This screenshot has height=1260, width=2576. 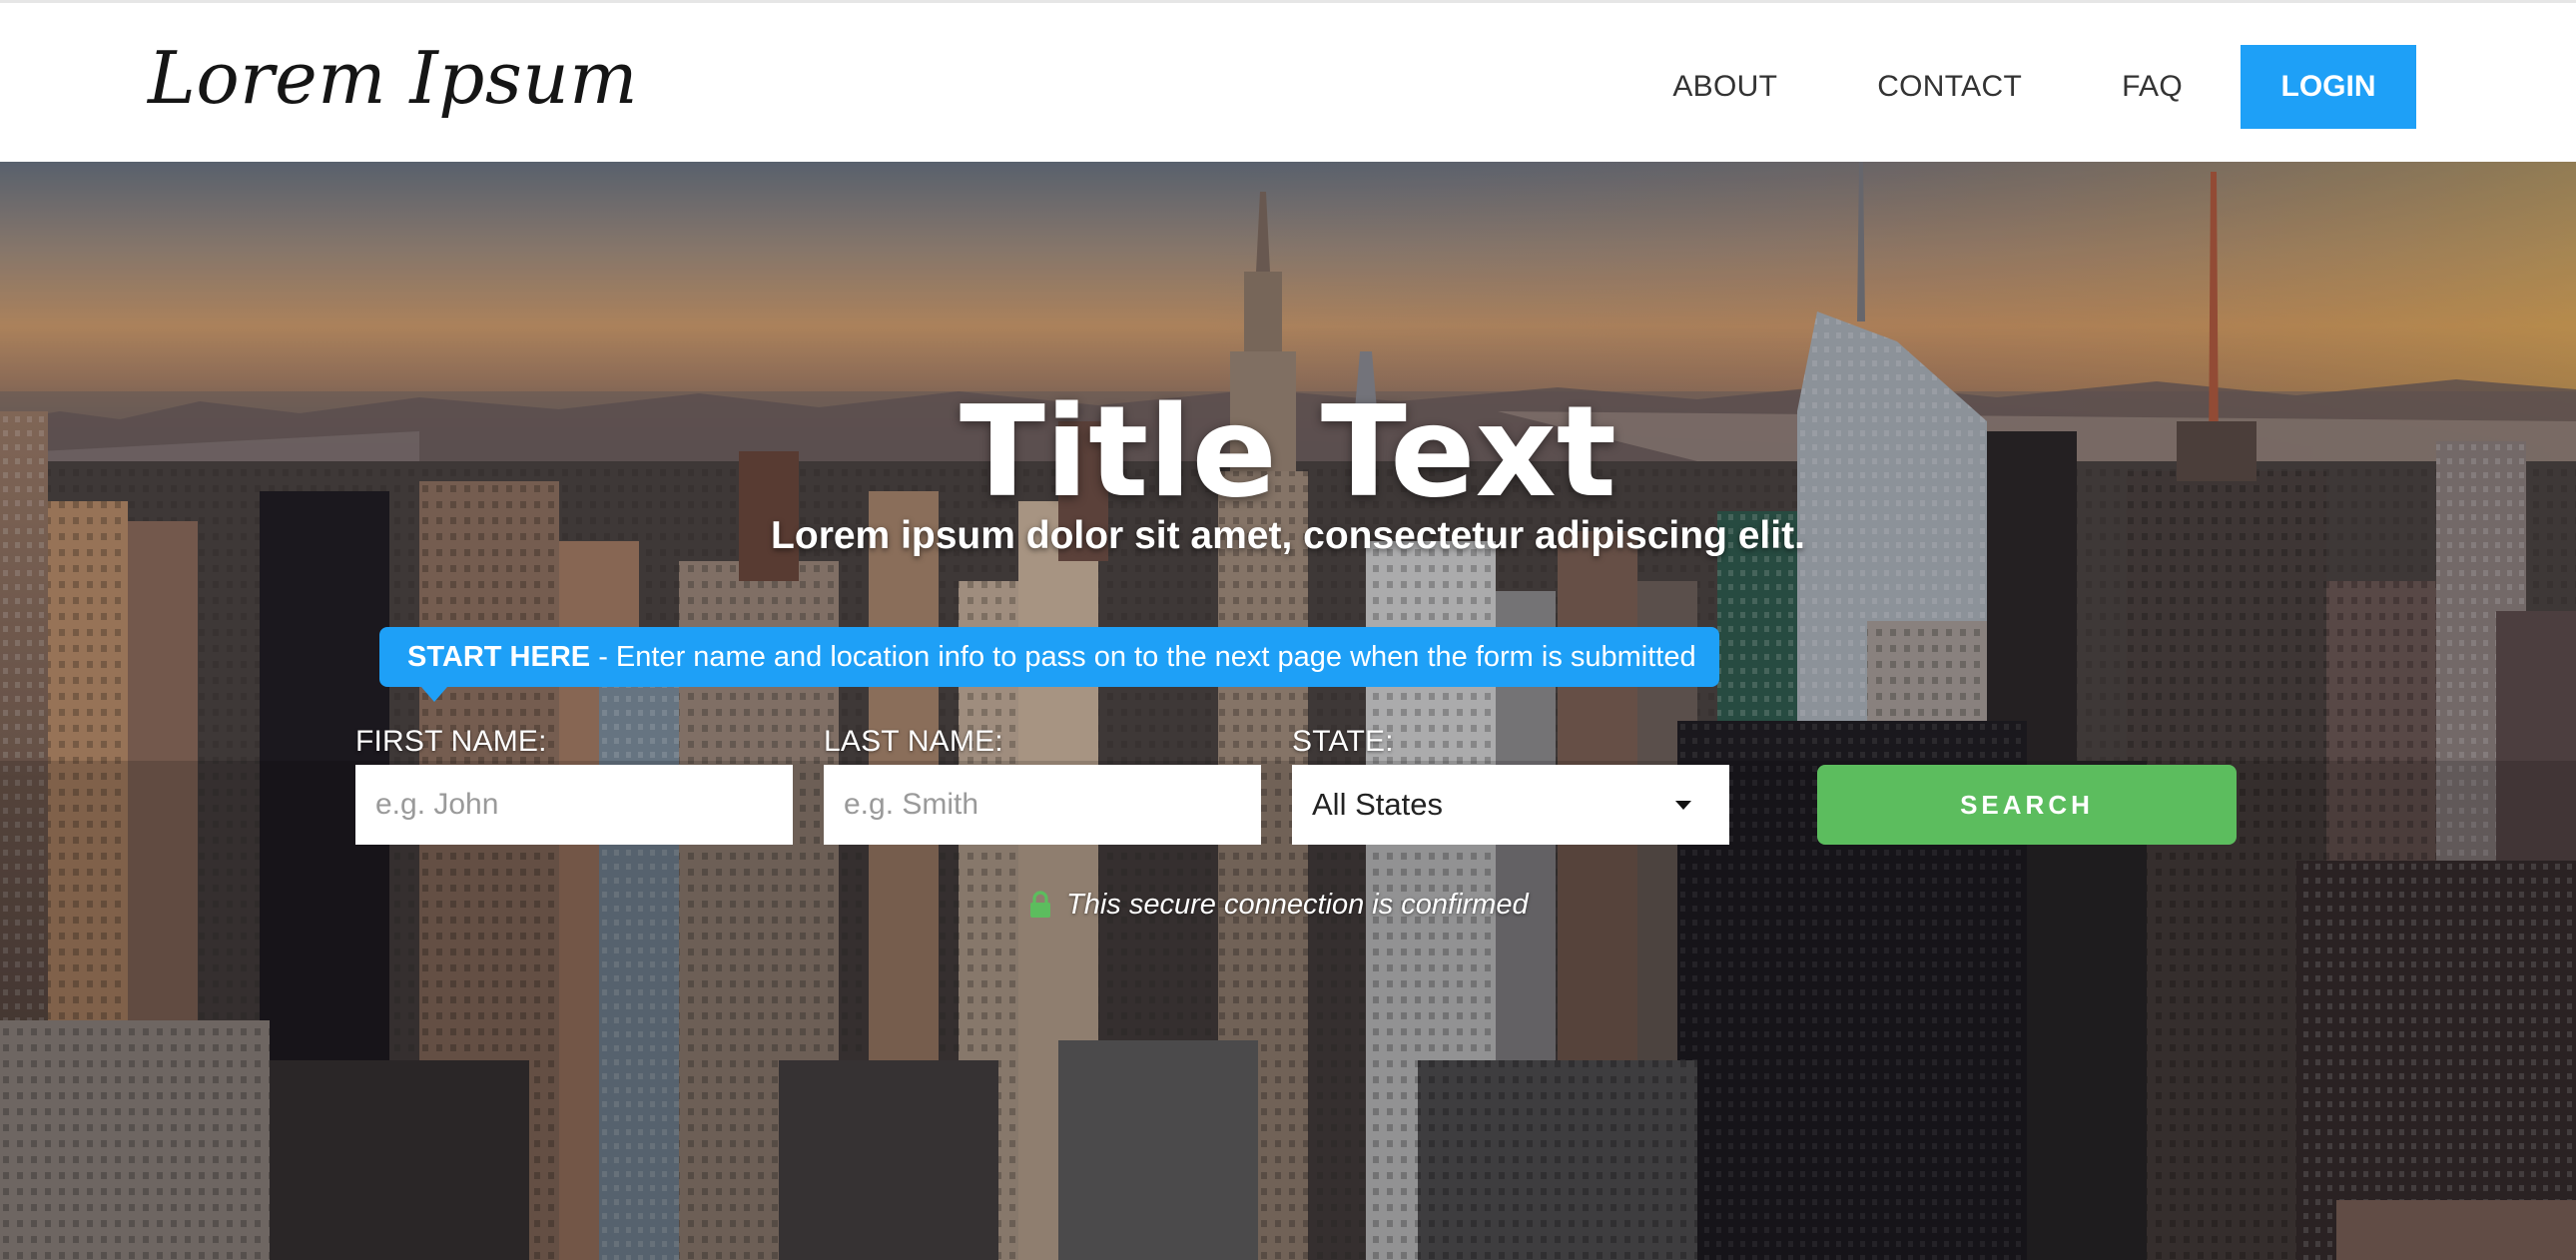 I want to click on caret-down-icon, so click(x=1683, y=805).